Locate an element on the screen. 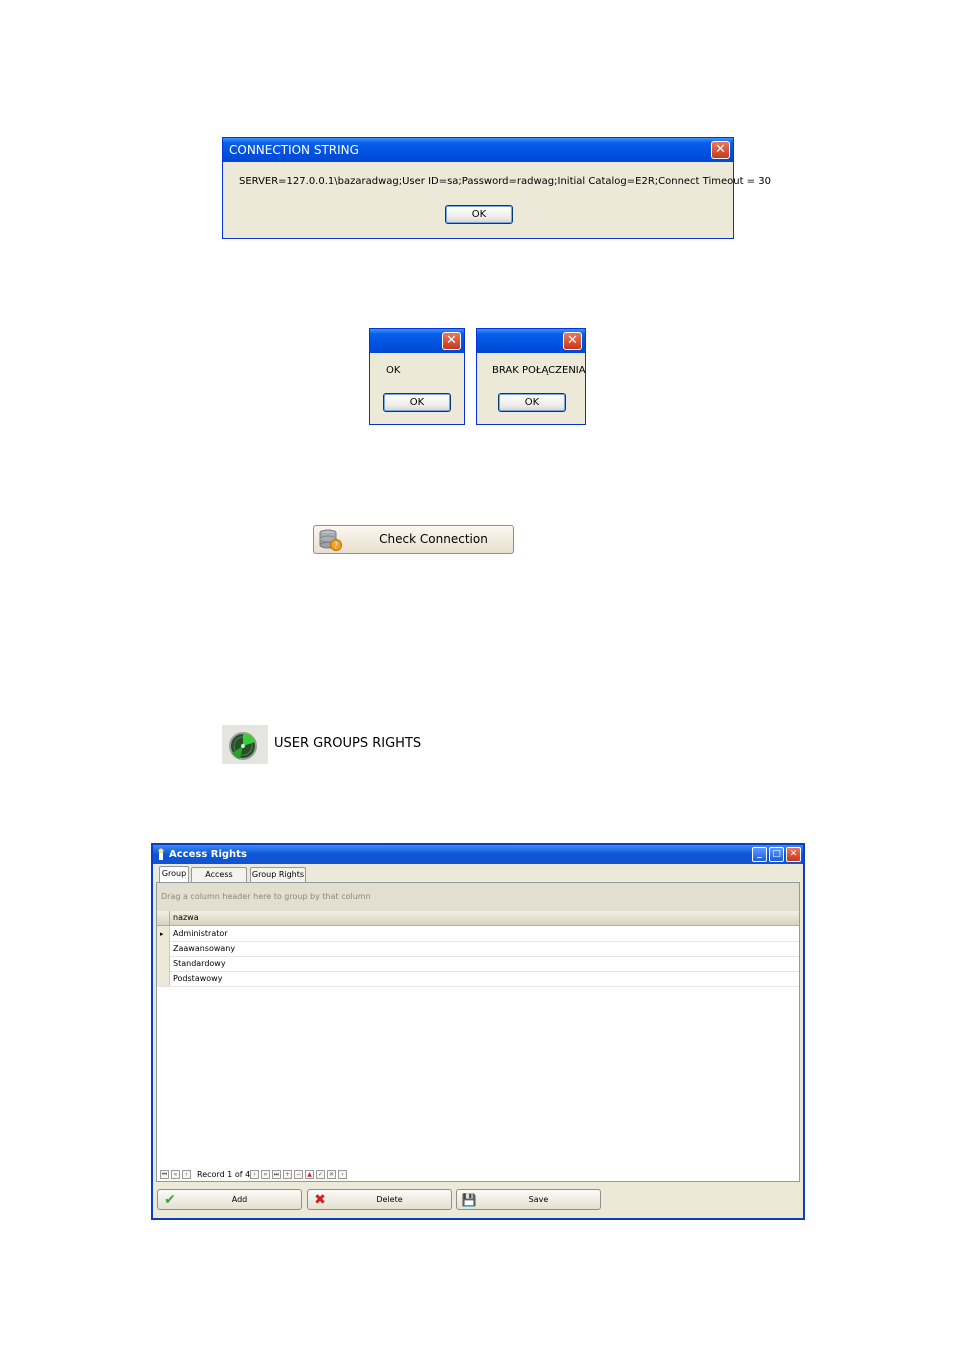 This screenshot has height=1355, width=954. delete-label: Delete is located at coordinates (389, 1199).